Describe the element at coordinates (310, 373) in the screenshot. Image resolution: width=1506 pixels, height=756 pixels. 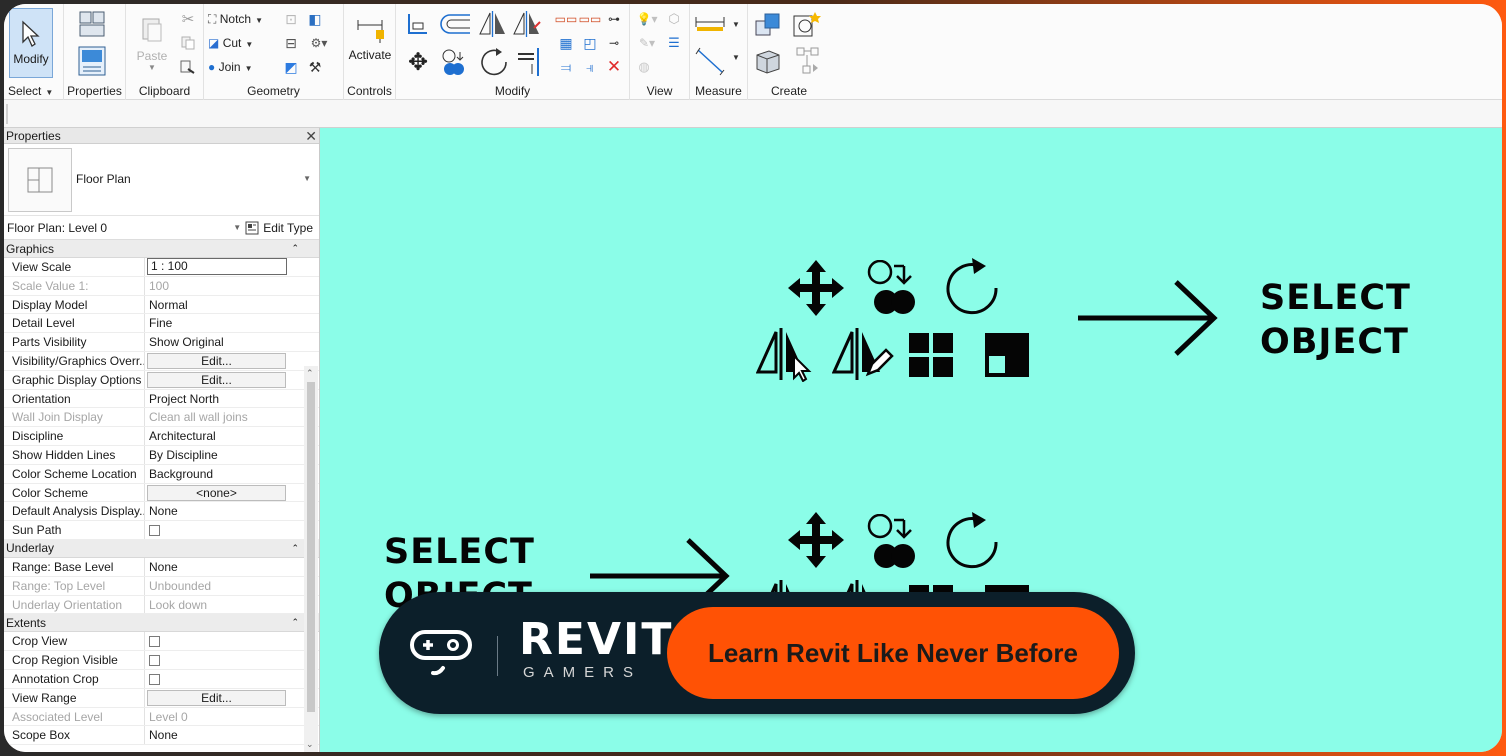
I see `scroll-up-icon: ⌃` at that location.